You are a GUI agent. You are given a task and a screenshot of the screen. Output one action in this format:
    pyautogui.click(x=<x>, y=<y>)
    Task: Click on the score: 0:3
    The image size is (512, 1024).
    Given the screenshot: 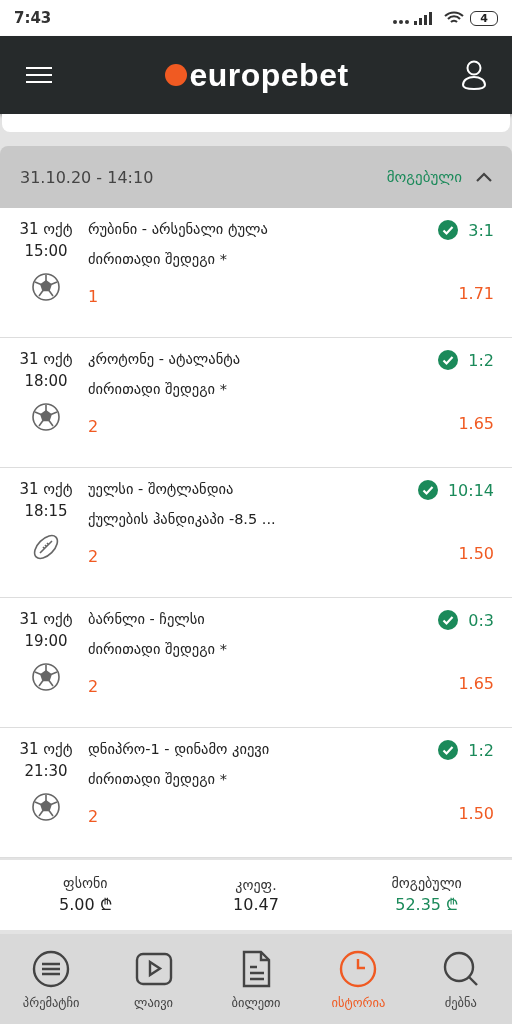 What is the action you would take?
    pyautogui.click(x=481, y=620)
    